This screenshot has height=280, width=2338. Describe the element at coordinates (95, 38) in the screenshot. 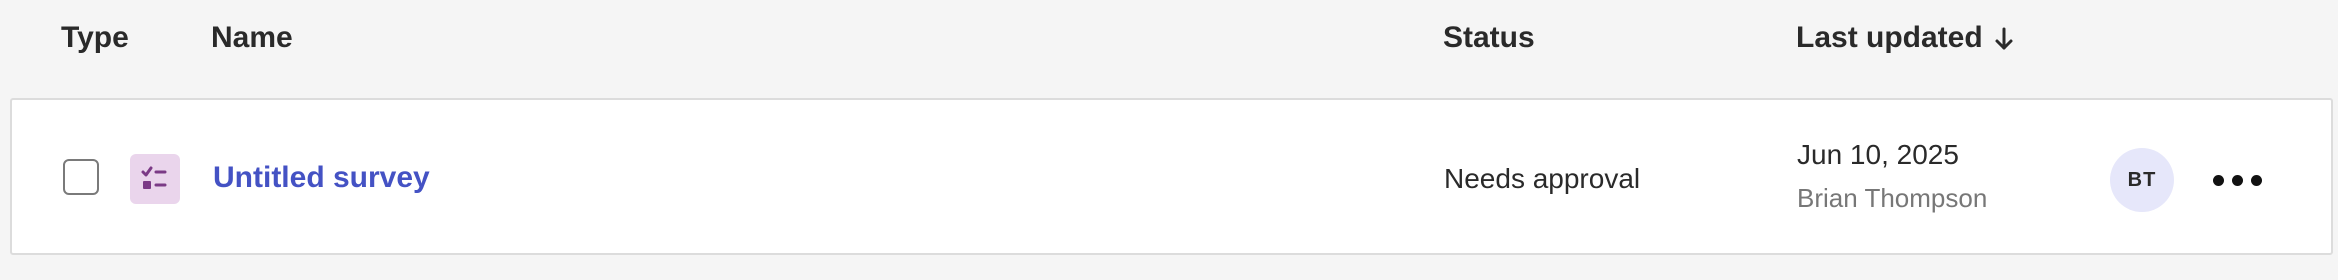

I see `column-header-type: Type` at that location.